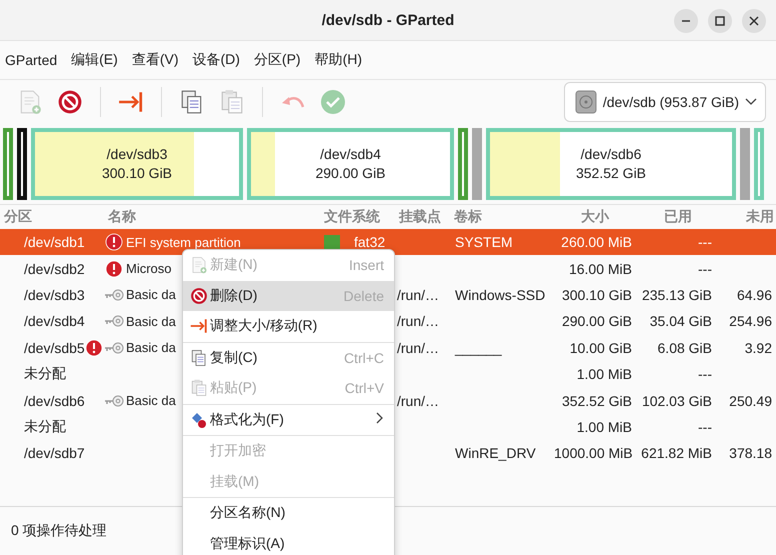  I want to click on status-text: 0 项操作待处理, so click(59, 531).